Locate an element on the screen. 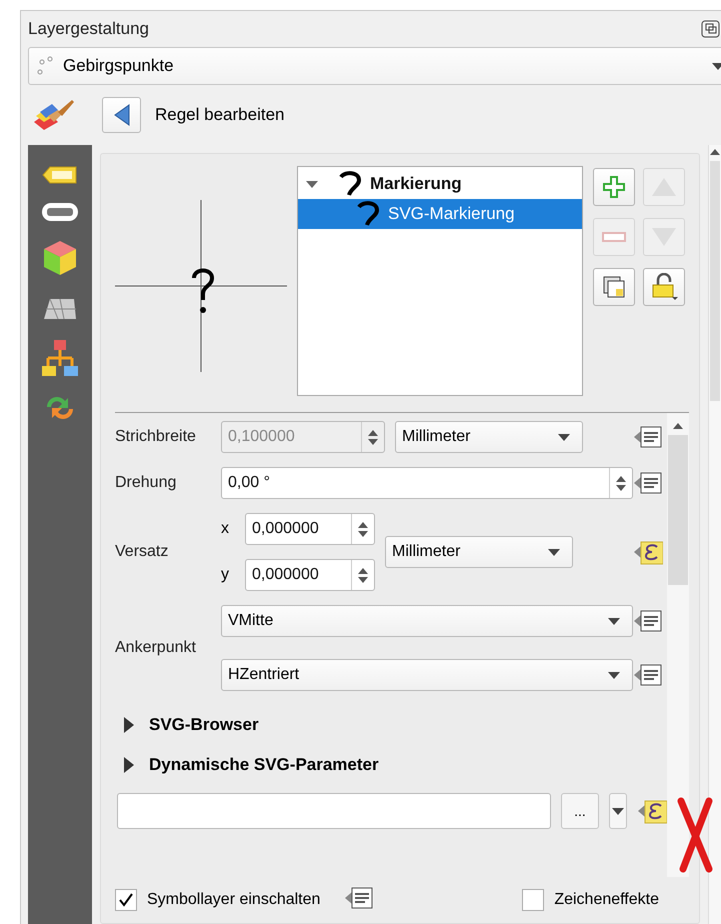  label-tag-icon is located at coordinates (60, 175).